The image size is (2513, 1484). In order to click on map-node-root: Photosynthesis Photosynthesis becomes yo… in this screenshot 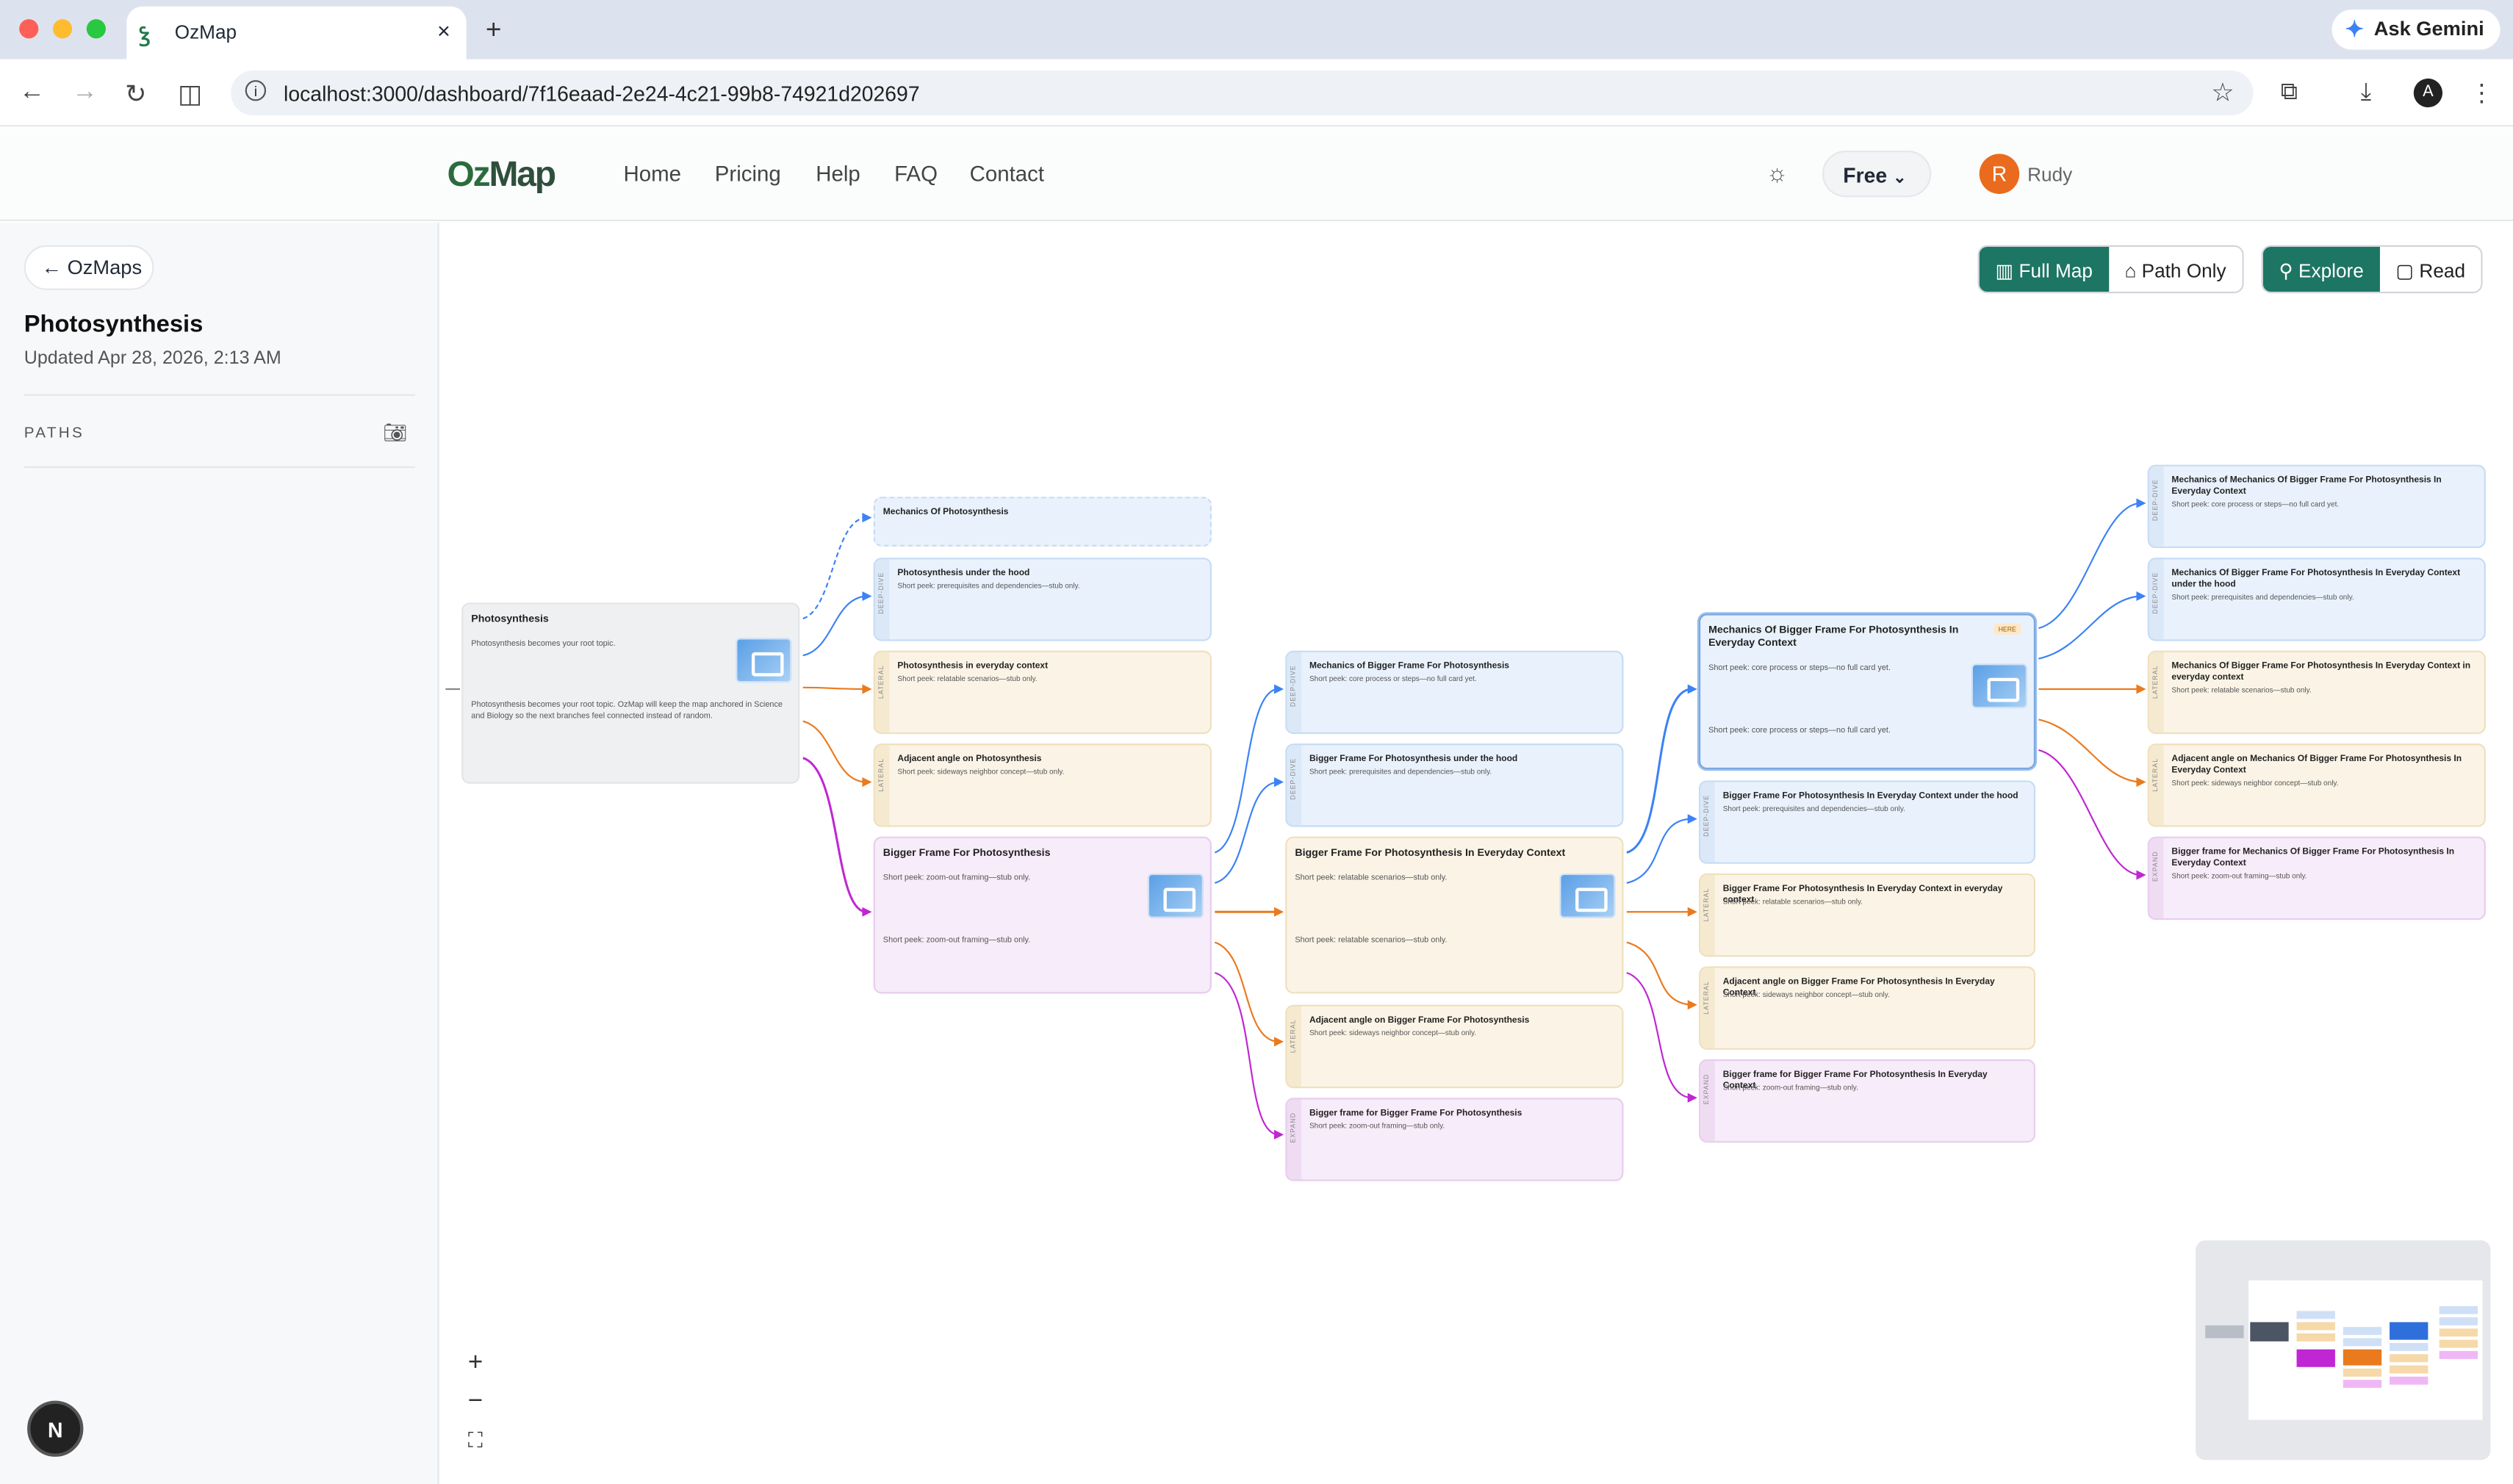, I will do `click(630, 693)`.